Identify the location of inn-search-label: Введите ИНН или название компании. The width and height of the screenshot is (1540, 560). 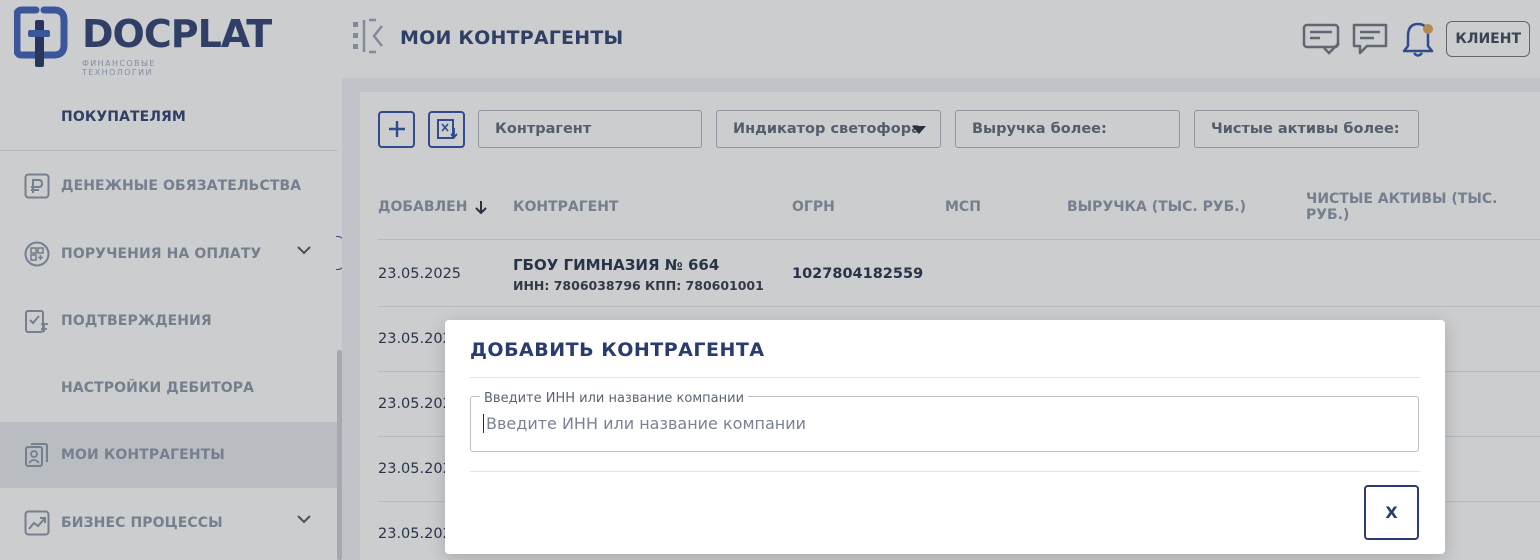
(614, 398).